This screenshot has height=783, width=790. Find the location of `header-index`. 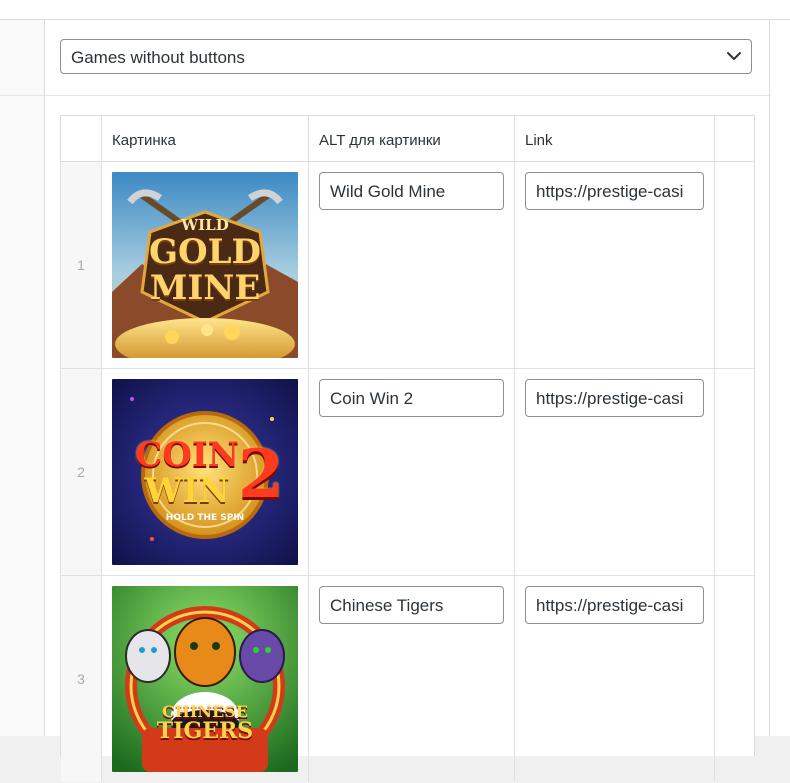

header-index is located at coordinates (81, 138).